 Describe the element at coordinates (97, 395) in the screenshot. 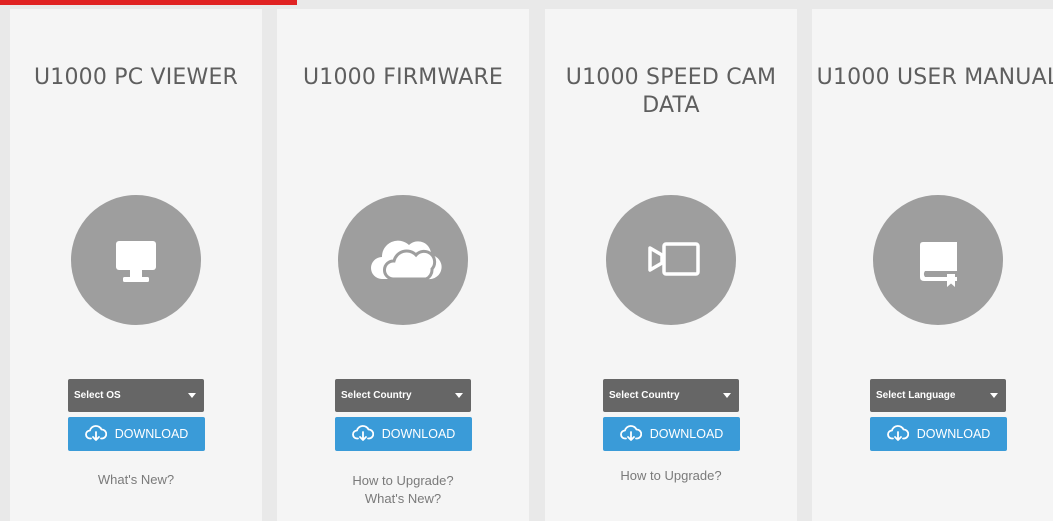

I see `select-label: Select OS` at that location.